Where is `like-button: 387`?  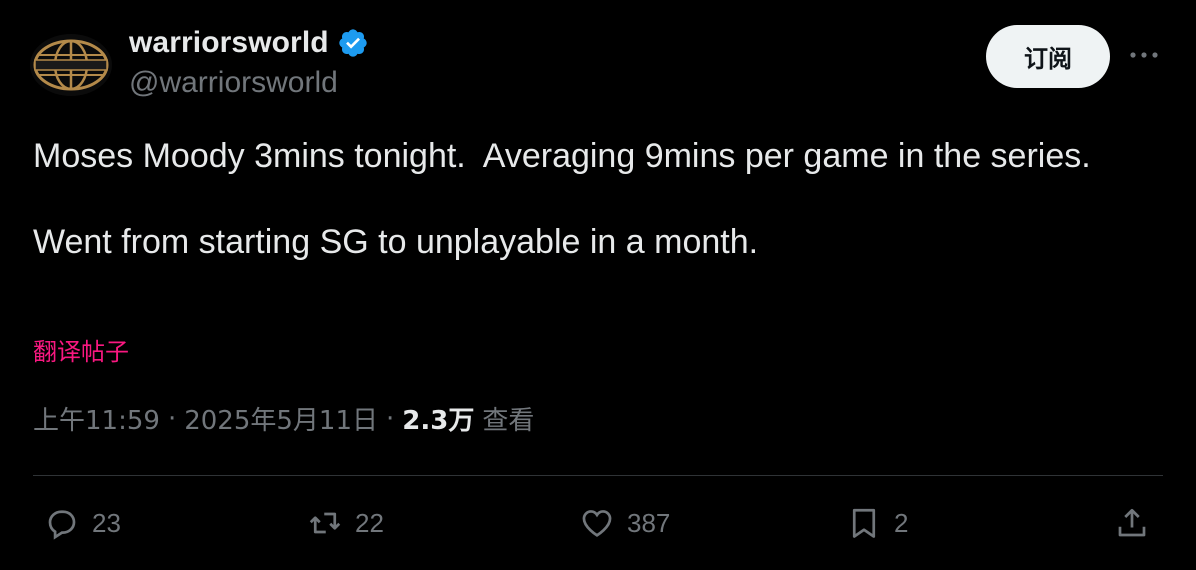 like-button: 387 is located at coordinates (624, 523).